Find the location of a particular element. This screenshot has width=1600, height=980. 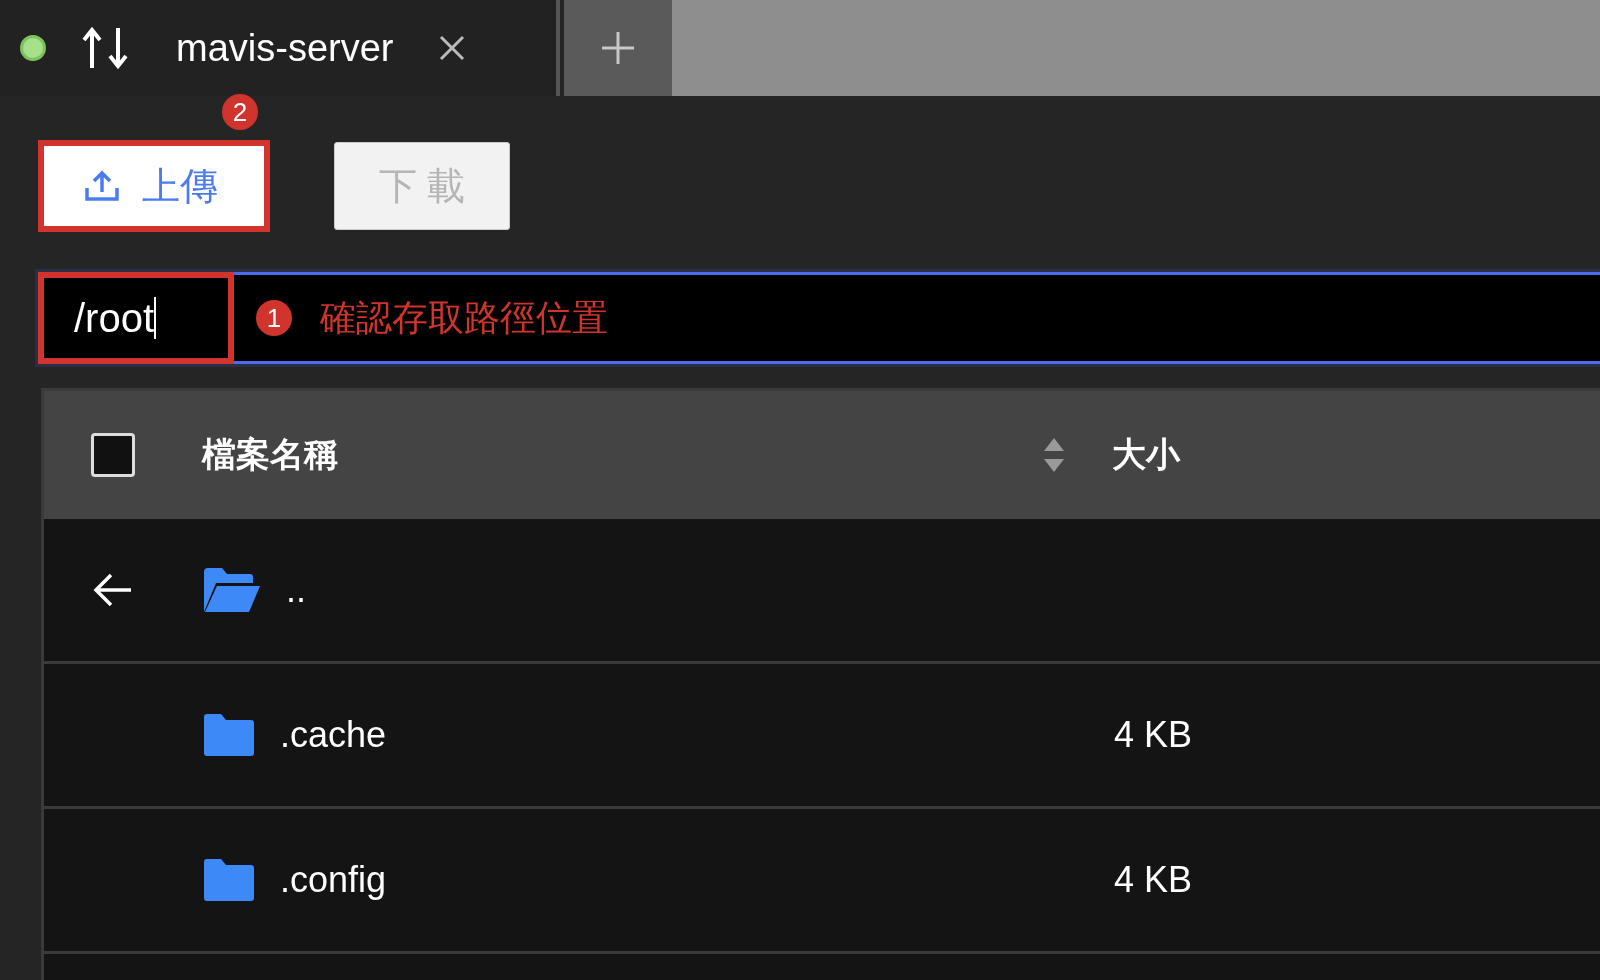

file-name: .config is located at coordinates (333, 880).